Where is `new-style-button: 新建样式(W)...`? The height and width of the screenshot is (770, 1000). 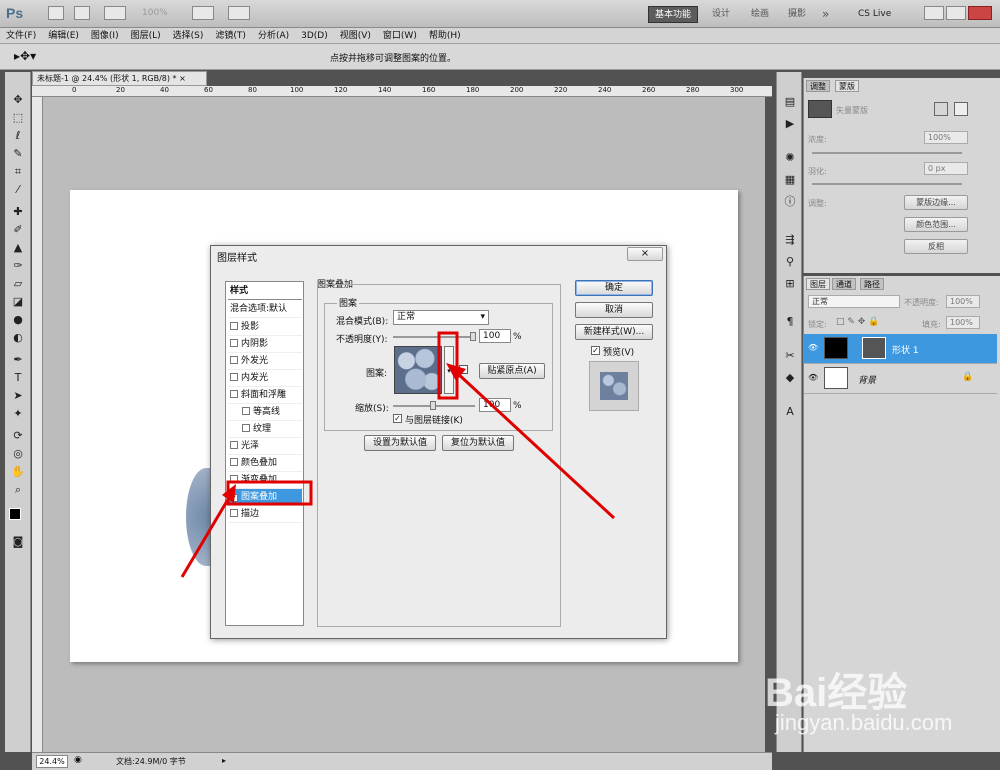
new-style-button: 新建样式(W)... is located at coordinates (614, 332).